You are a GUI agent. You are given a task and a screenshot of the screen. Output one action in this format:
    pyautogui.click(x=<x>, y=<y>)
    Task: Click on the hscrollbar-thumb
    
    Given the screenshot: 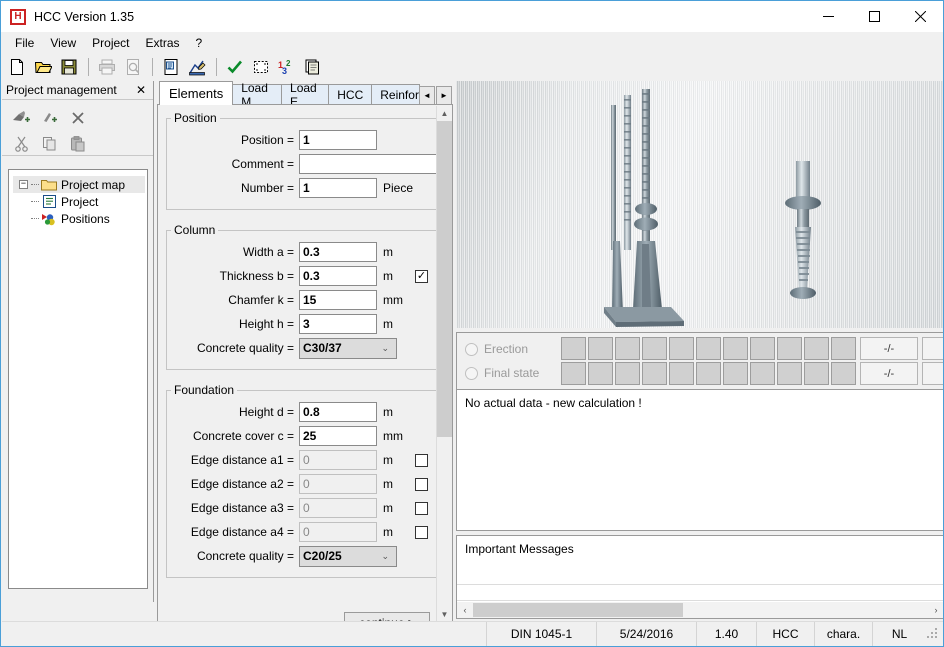 What is the action you would take?
    pyautogui.click(x=578, y=610)
    